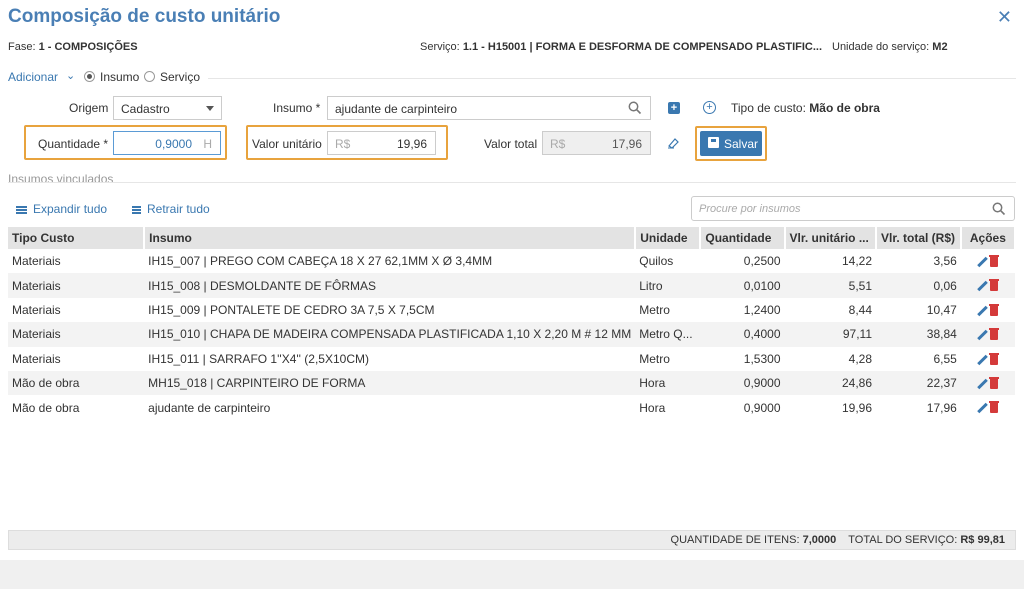  Describe the element at coordinates (742, 334) in the screenshot. I see `cell-quantidade: 0,4000` at that location.